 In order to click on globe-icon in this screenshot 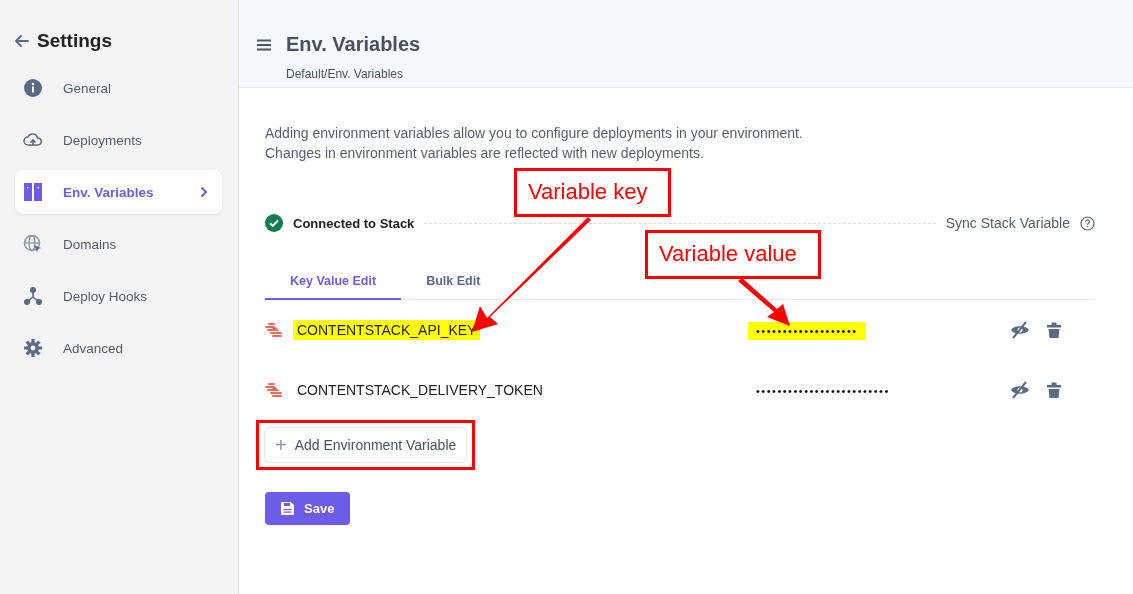, I will do `click(33, 244)`.